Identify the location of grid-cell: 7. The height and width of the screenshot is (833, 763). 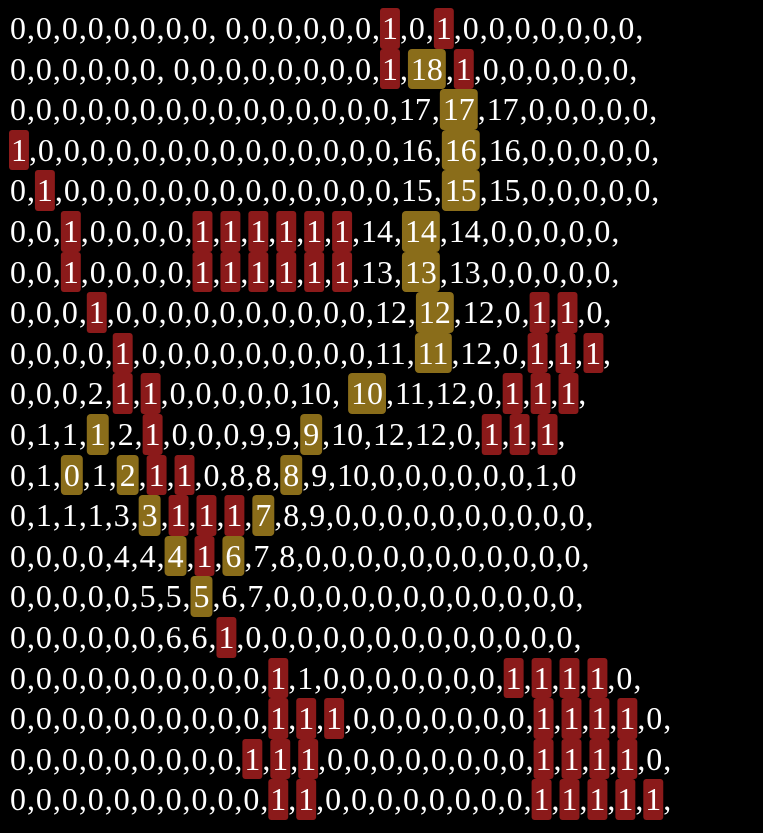
(261, 555).